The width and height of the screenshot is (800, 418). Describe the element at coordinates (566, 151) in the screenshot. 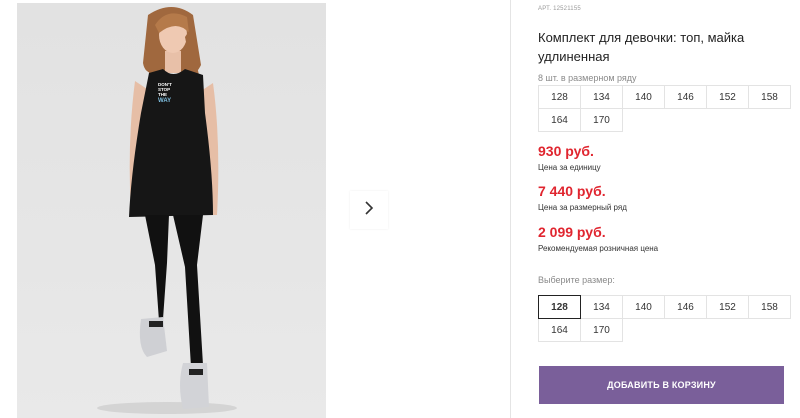

I see `unit-price: 930 руб.` at that location.